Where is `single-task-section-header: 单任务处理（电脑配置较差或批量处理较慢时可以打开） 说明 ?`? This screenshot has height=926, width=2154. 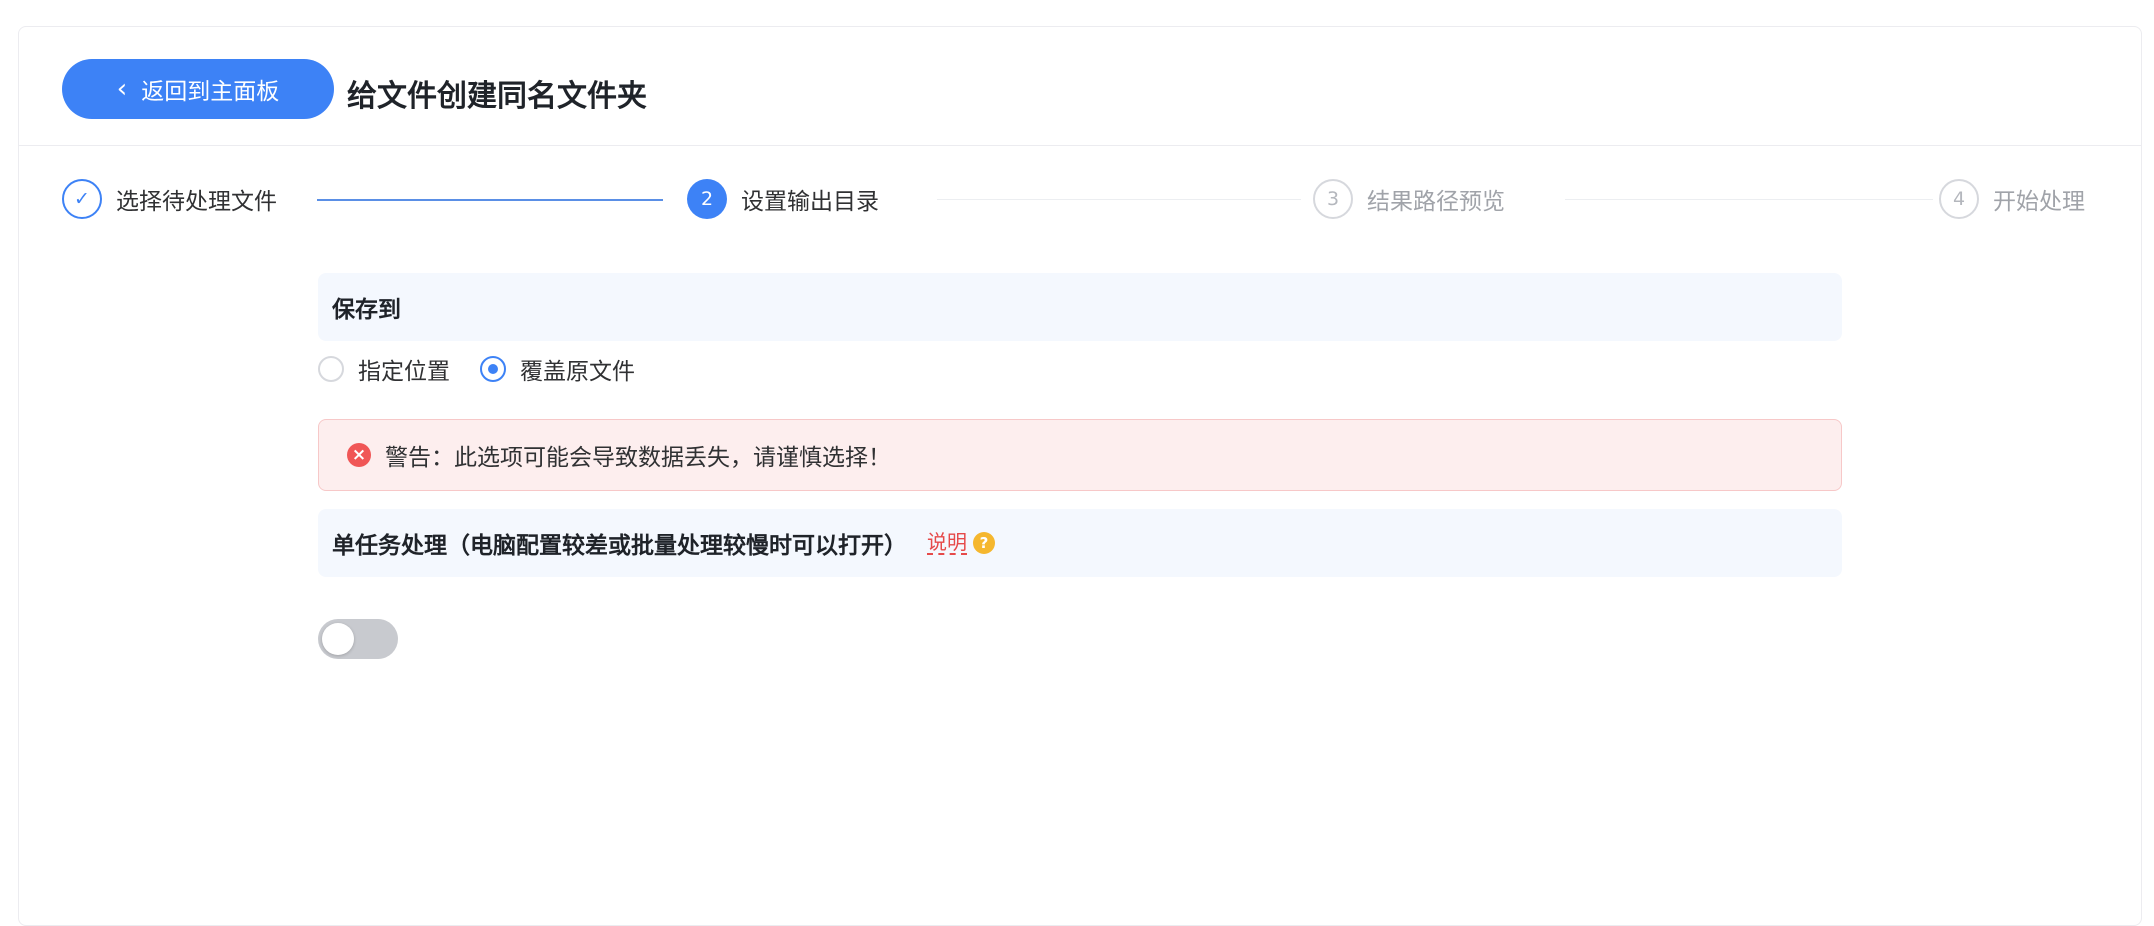 single-task-section-header: 单任务处理（电脑配置较差或批量处理较慢时可以打开） 说明 ? is located at coordinates (1080, 543).